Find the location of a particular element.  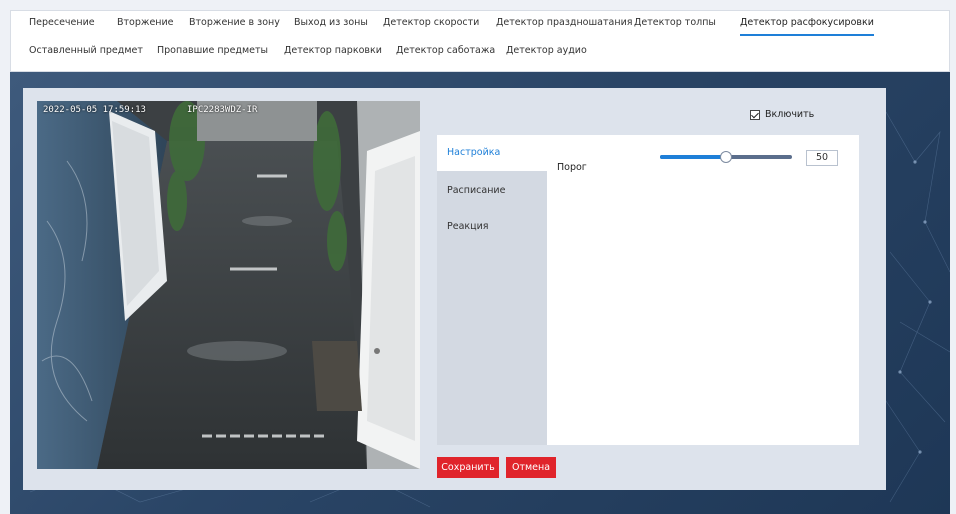

tab-crossing: Пересечение is located at coordinates (62, 25).